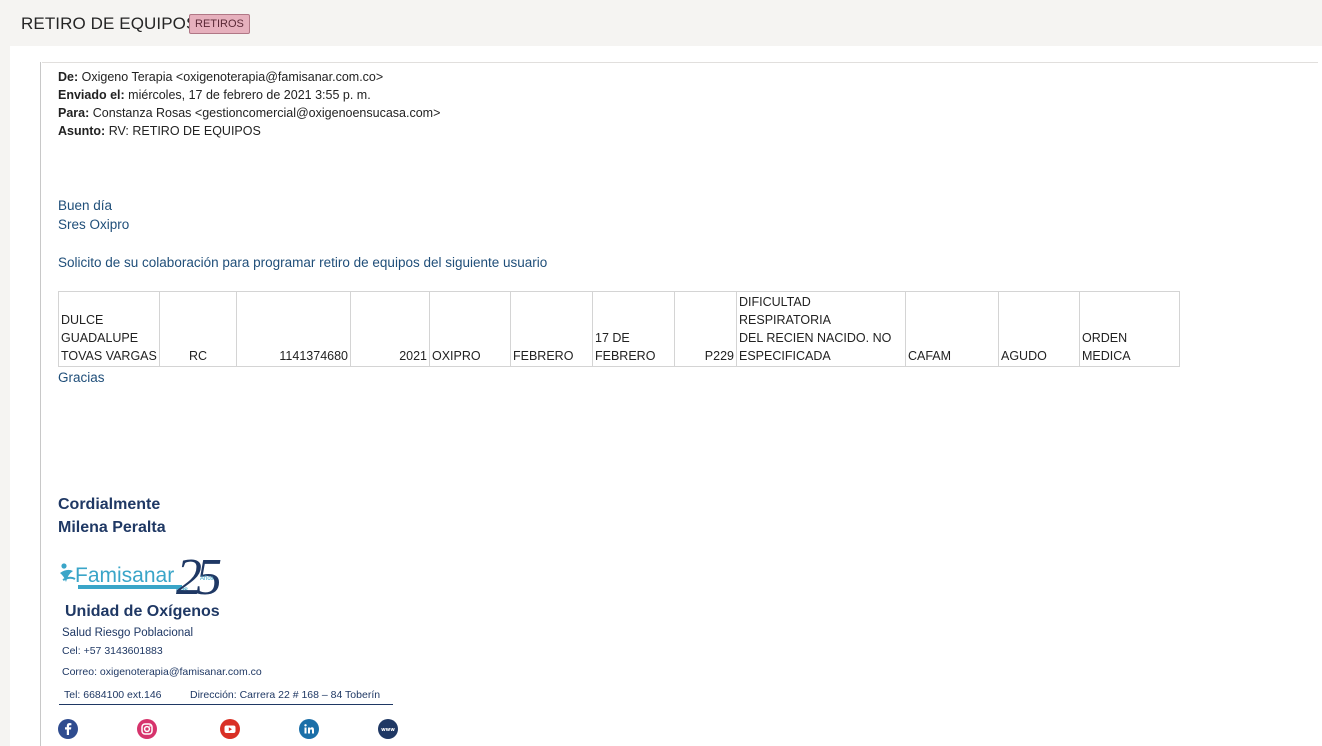 The image size is (1322, 746). I want to click on subject-line: Asunto: RV: RETIRO DE EQUIPOS, so click(159, 131).